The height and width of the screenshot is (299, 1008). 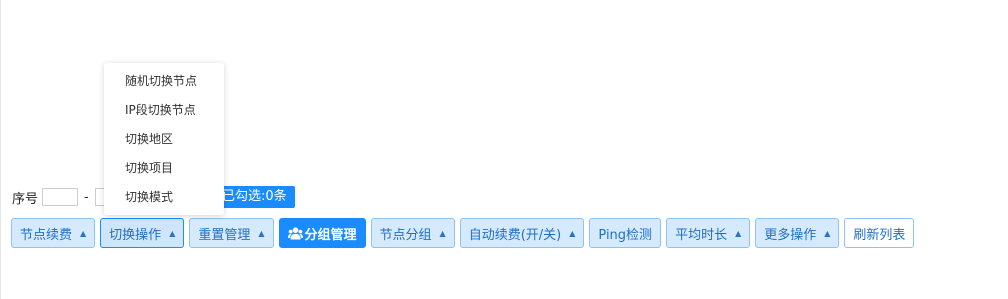 I want to click on index-label: 序号, so click(x=25, y=199).